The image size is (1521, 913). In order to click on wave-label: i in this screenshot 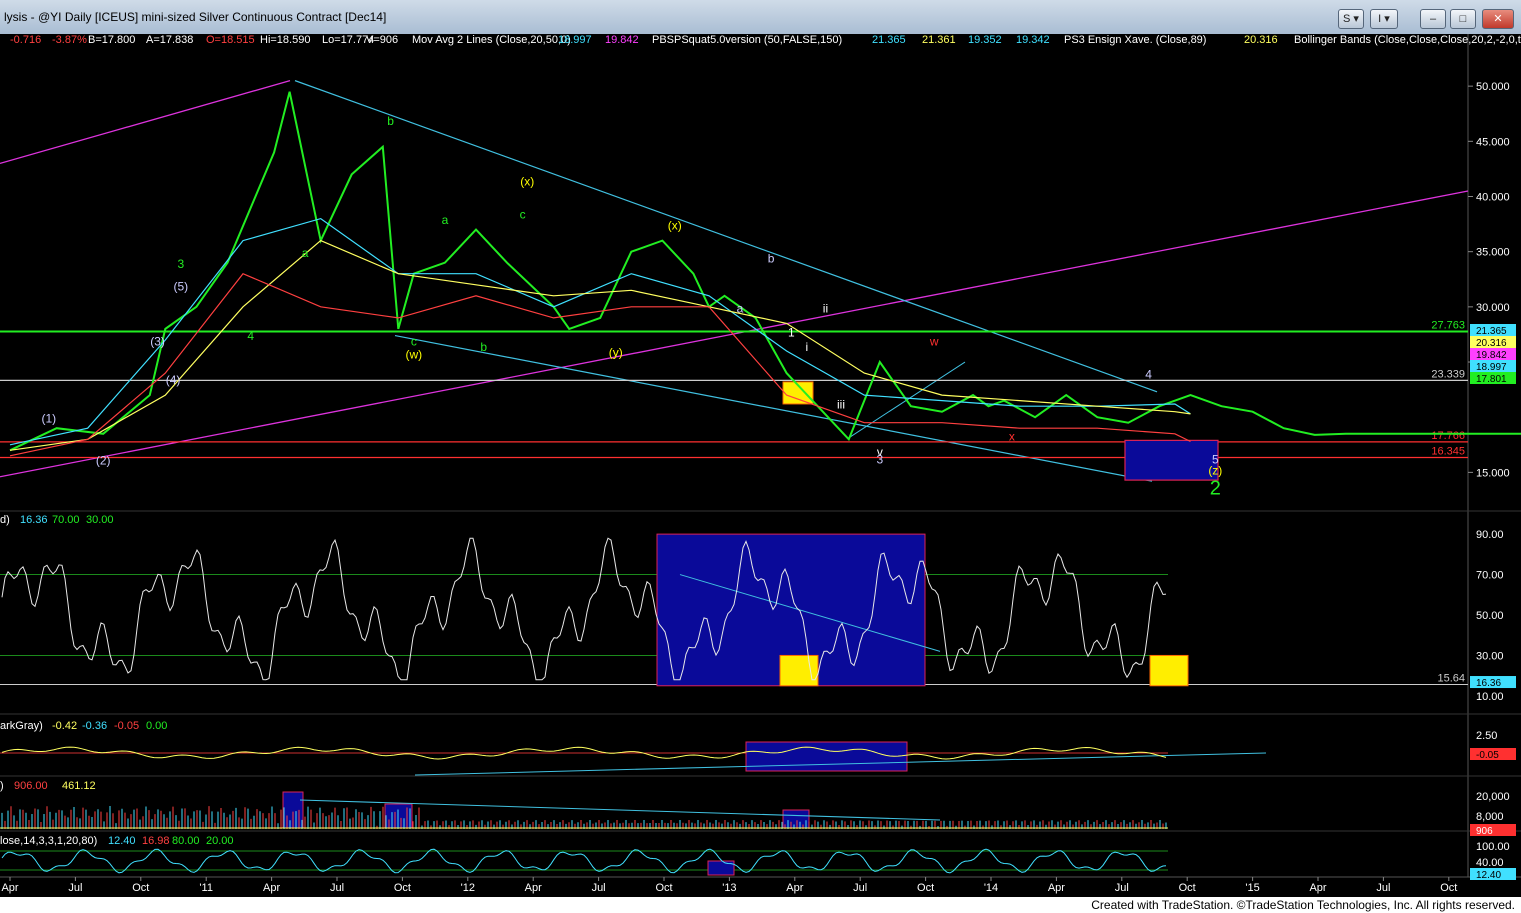, I will do `click(806, 347)`.